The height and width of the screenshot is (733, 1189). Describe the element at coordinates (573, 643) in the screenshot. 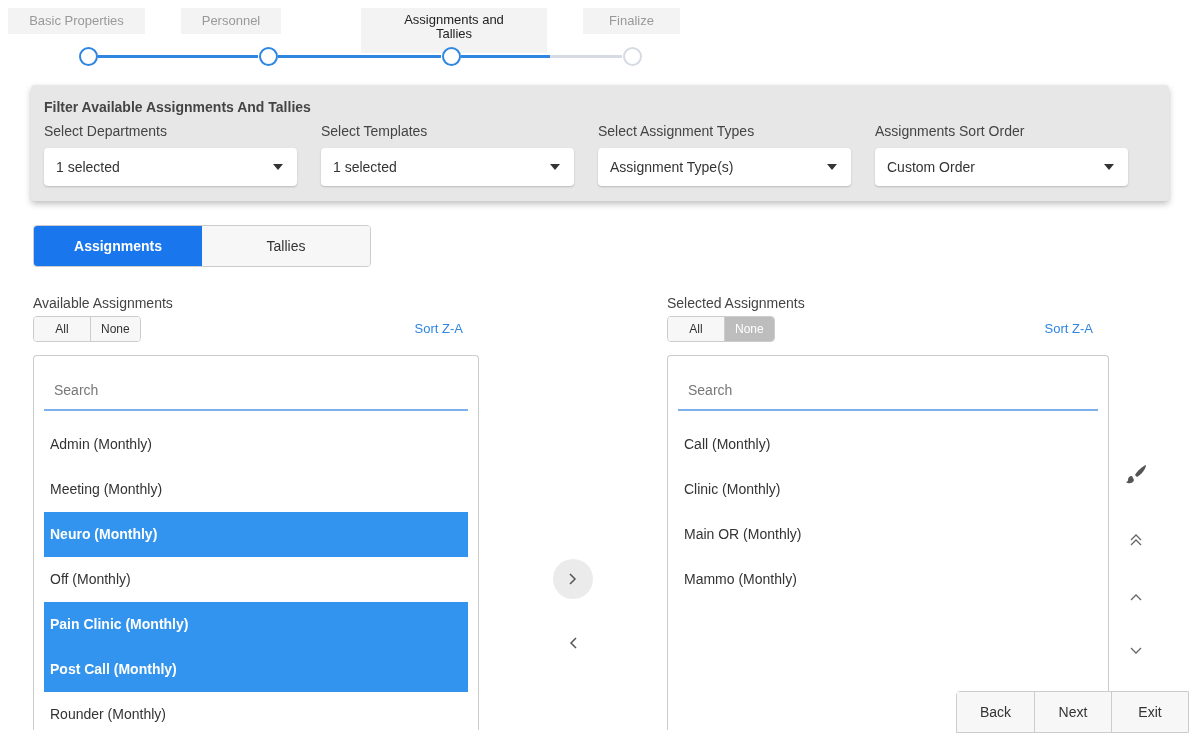

I see `chevron-left-icon` at that location.